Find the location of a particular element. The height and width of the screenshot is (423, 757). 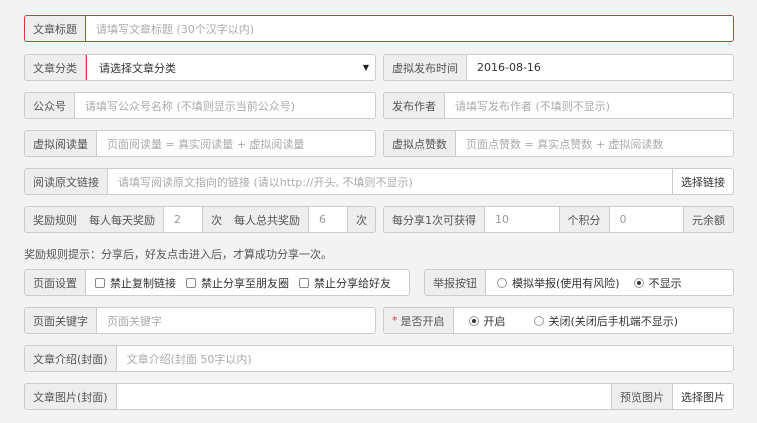

keywords-group: 页面关键字 页面关键字 is located at coordinates (200, 320).